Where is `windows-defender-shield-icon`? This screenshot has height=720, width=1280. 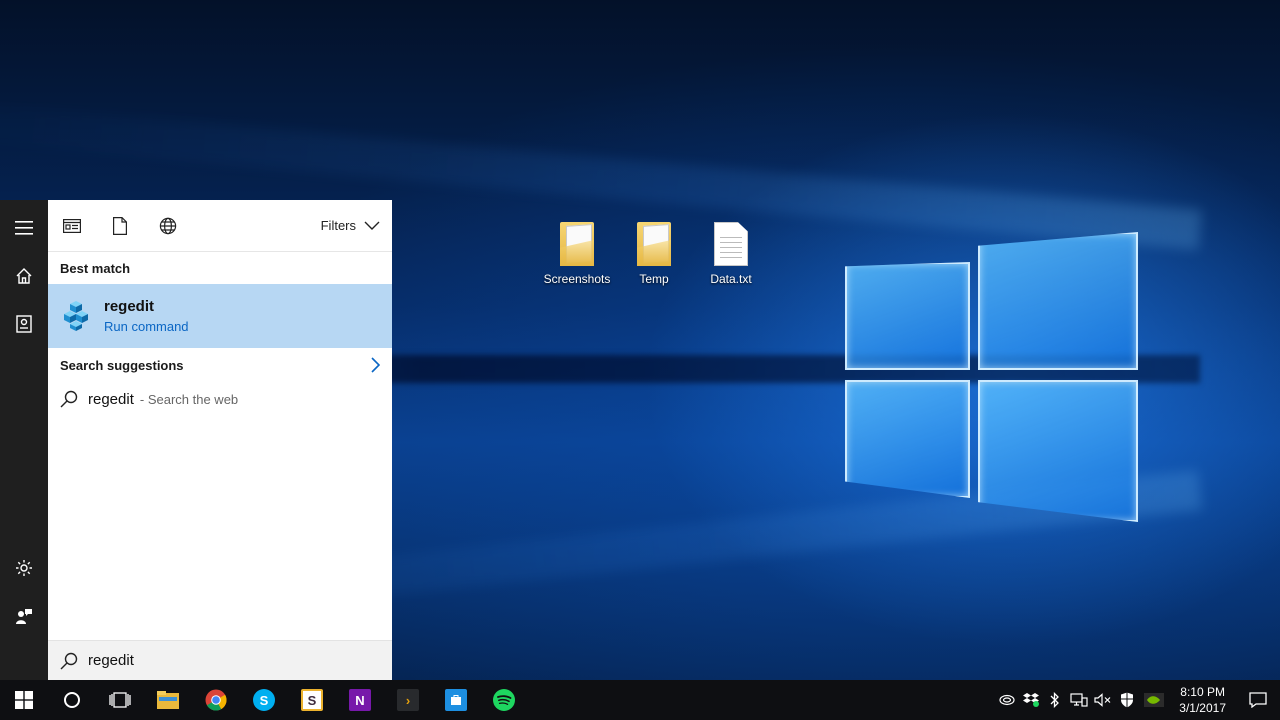
windows-defender-shield-icon is located at coordinates (1127, 700).